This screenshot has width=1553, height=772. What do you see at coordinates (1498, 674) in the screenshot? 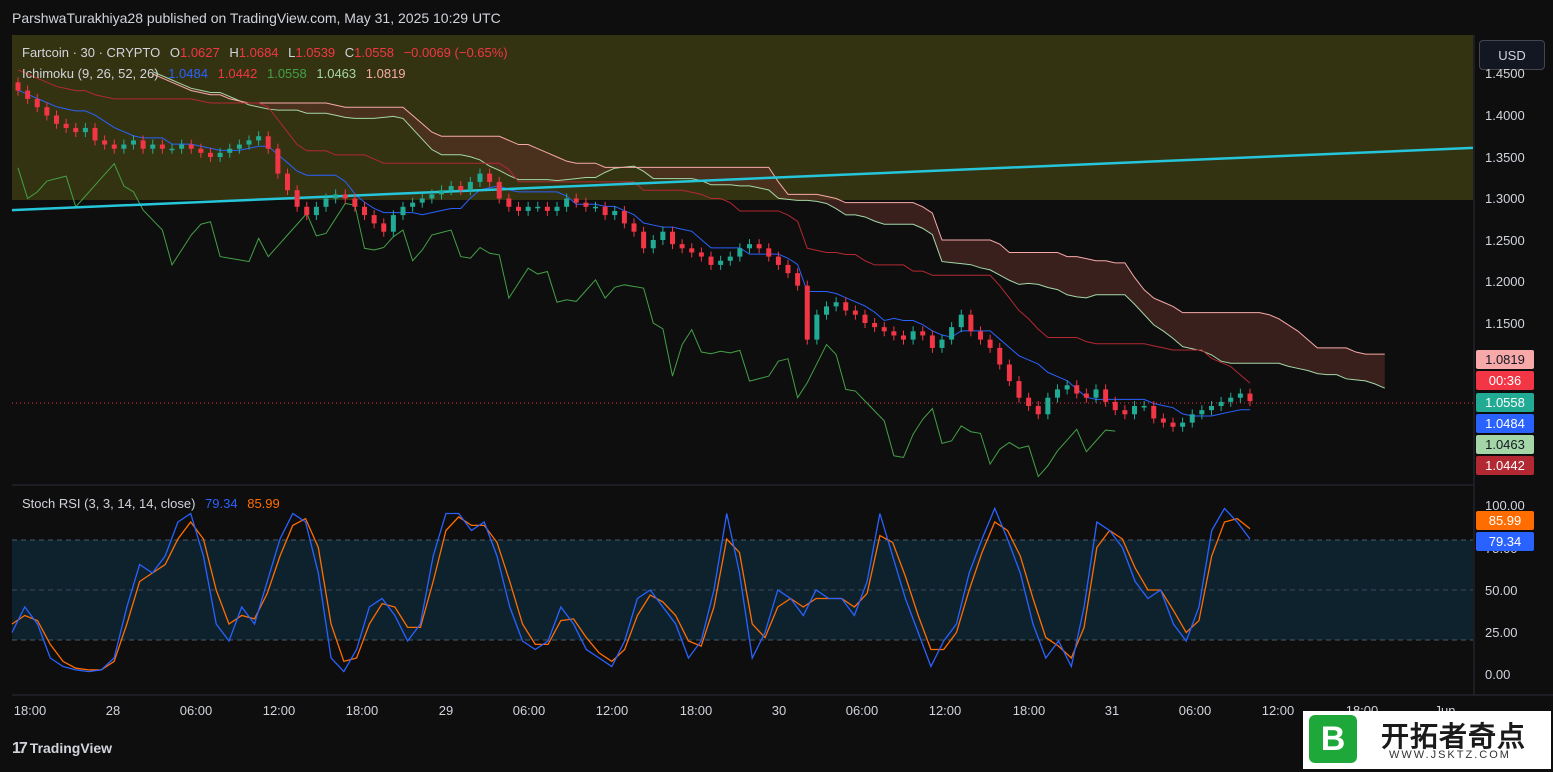
I see `rsi-tick: 0.00` at bounding box center [1498, 674].